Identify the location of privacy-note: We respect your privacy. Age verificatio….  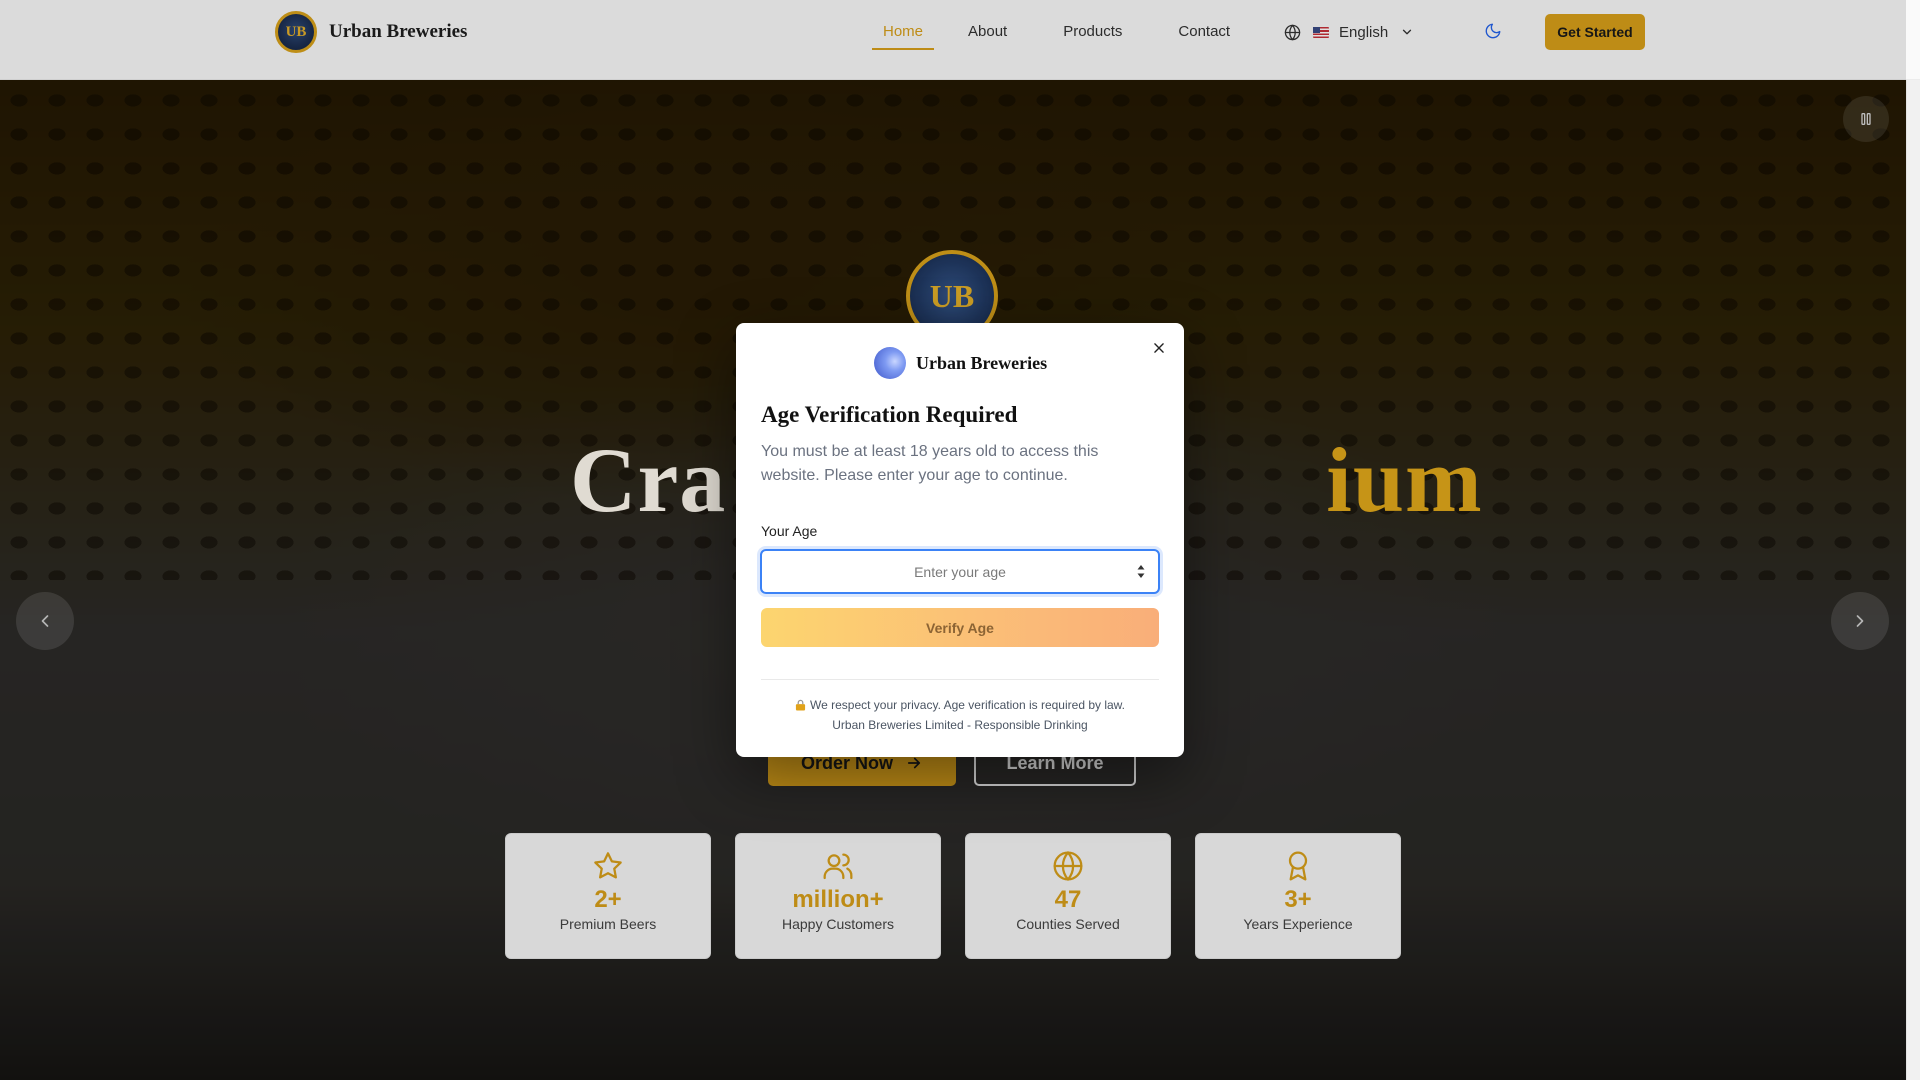
(960, 705).